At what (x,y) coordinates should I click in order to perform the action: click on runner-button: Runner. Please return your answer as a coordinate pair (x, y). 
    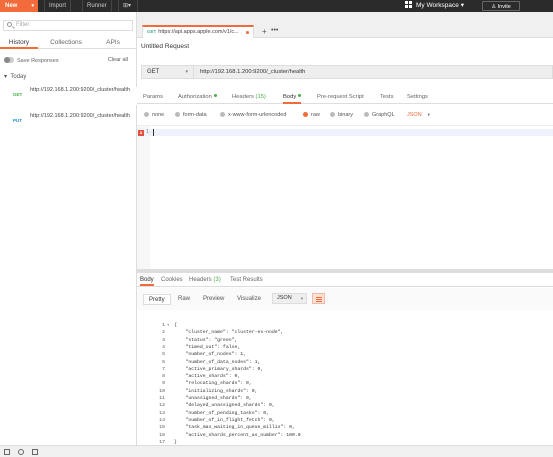
    Looking at the image, I should click on (97, 6).